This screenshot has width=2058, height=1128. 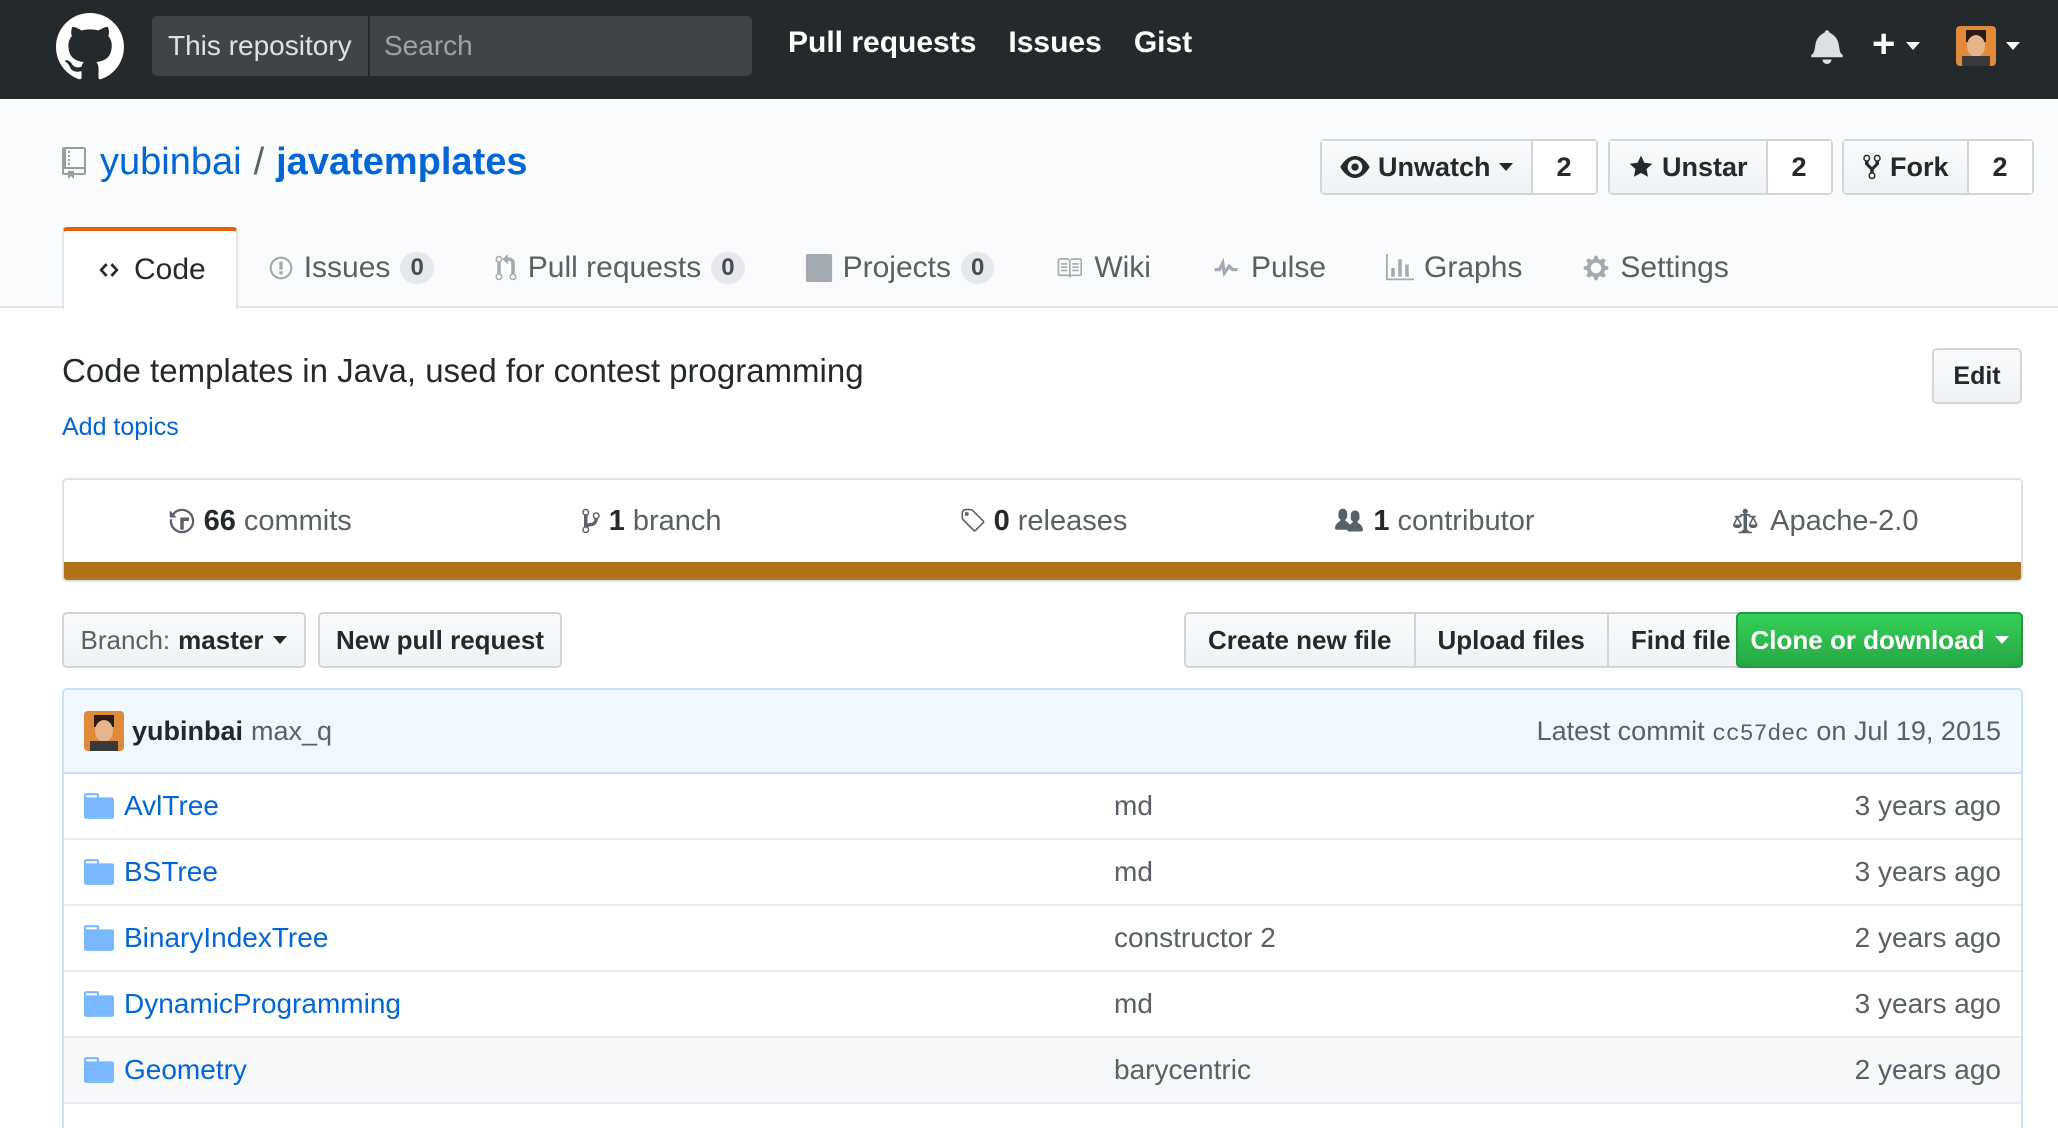 I want to click on repo-owner-link: yubinbai, so click(x=171, y=162).